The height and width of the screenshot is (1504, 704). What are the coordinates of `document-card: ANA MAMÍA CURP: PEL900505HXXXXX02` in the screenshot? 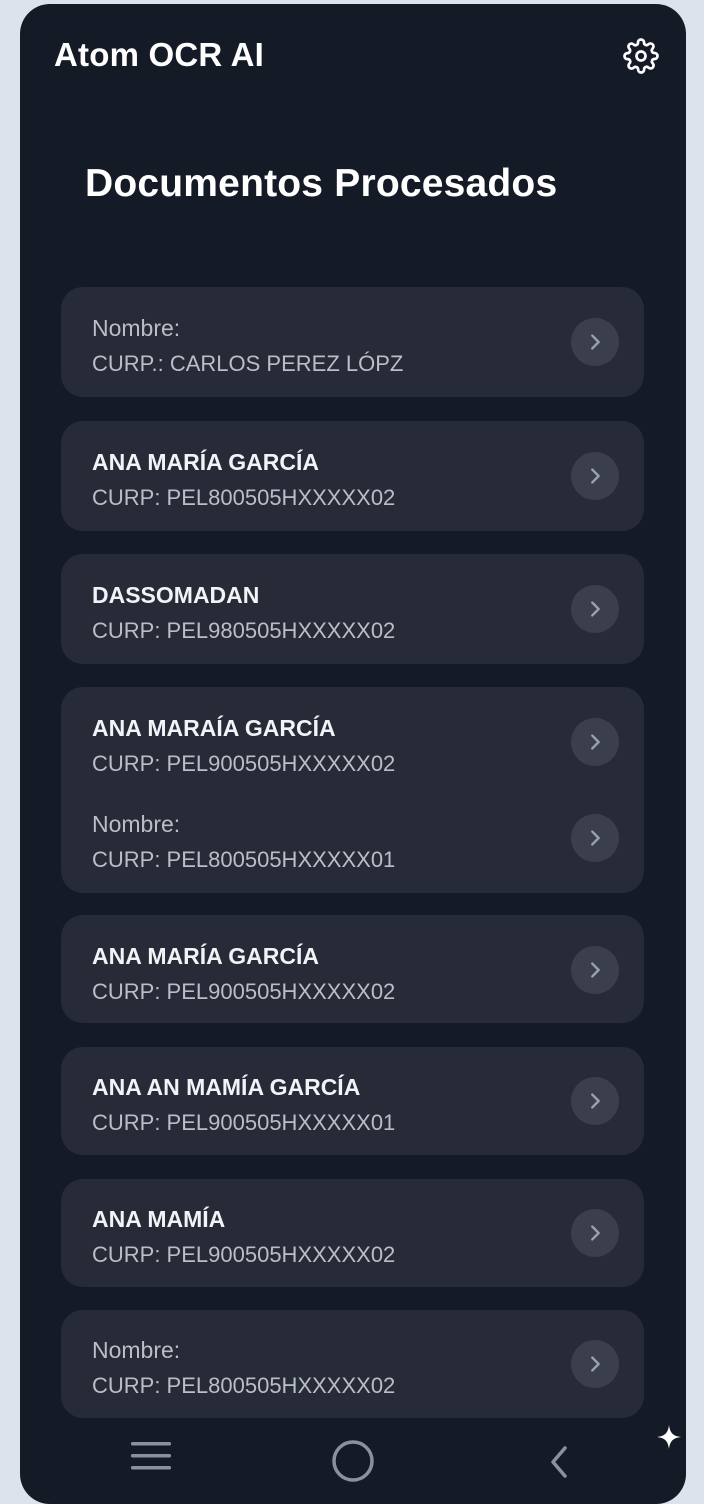 It's located at (352, 1233).